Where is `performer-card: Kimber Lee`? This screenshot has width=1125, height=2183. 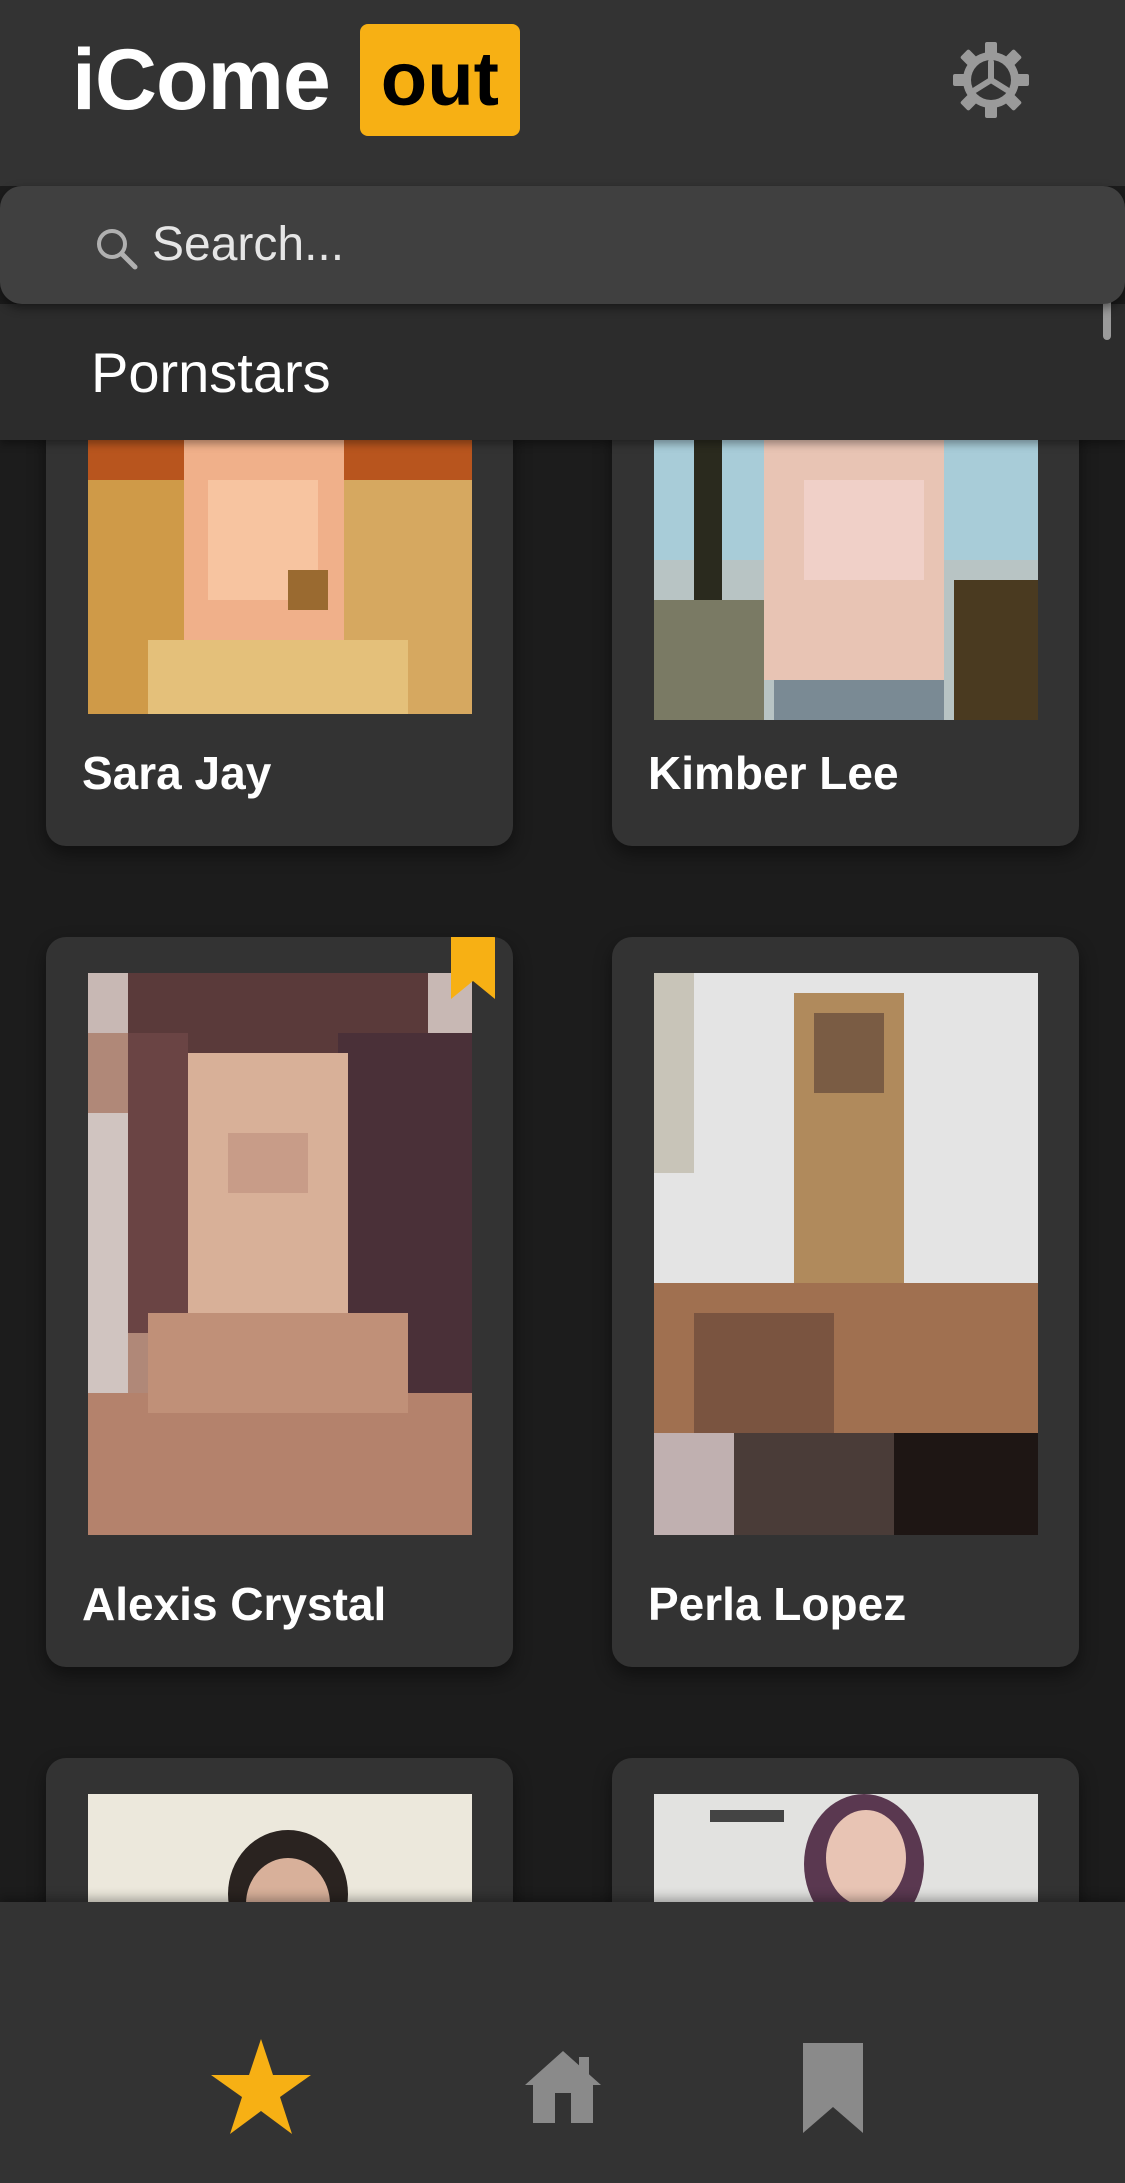
performer-card: Kimber Lee is located at coordinates (845, 613).